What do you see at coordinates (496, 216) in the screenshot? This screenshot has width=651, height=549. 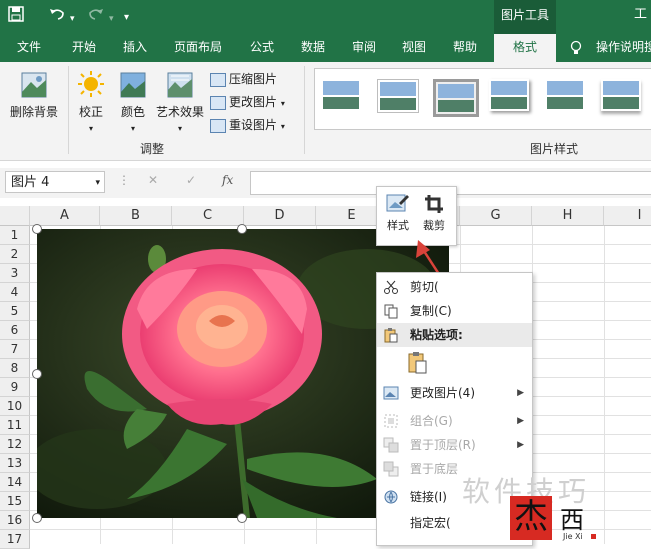 I see `column-header: G` at bounding box center [496, 216].